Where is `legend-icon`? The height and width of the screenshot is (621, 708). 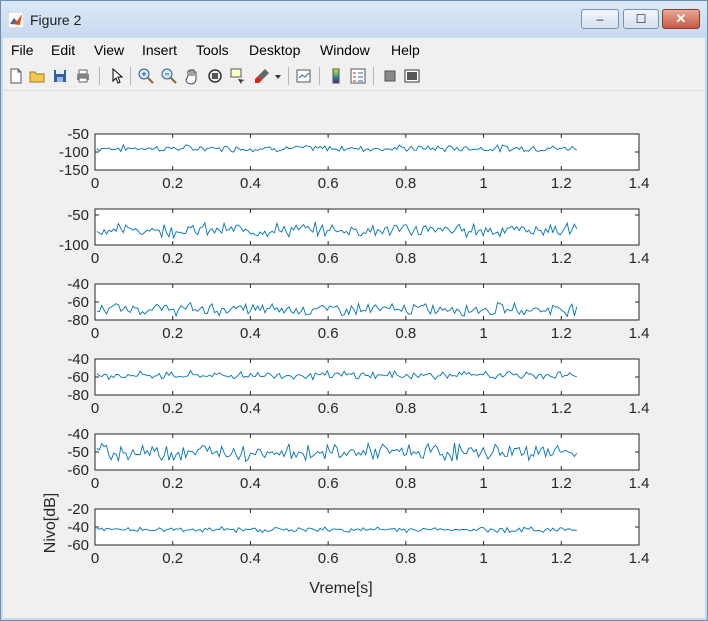 legend-icon is located at coordinates (358, 76).